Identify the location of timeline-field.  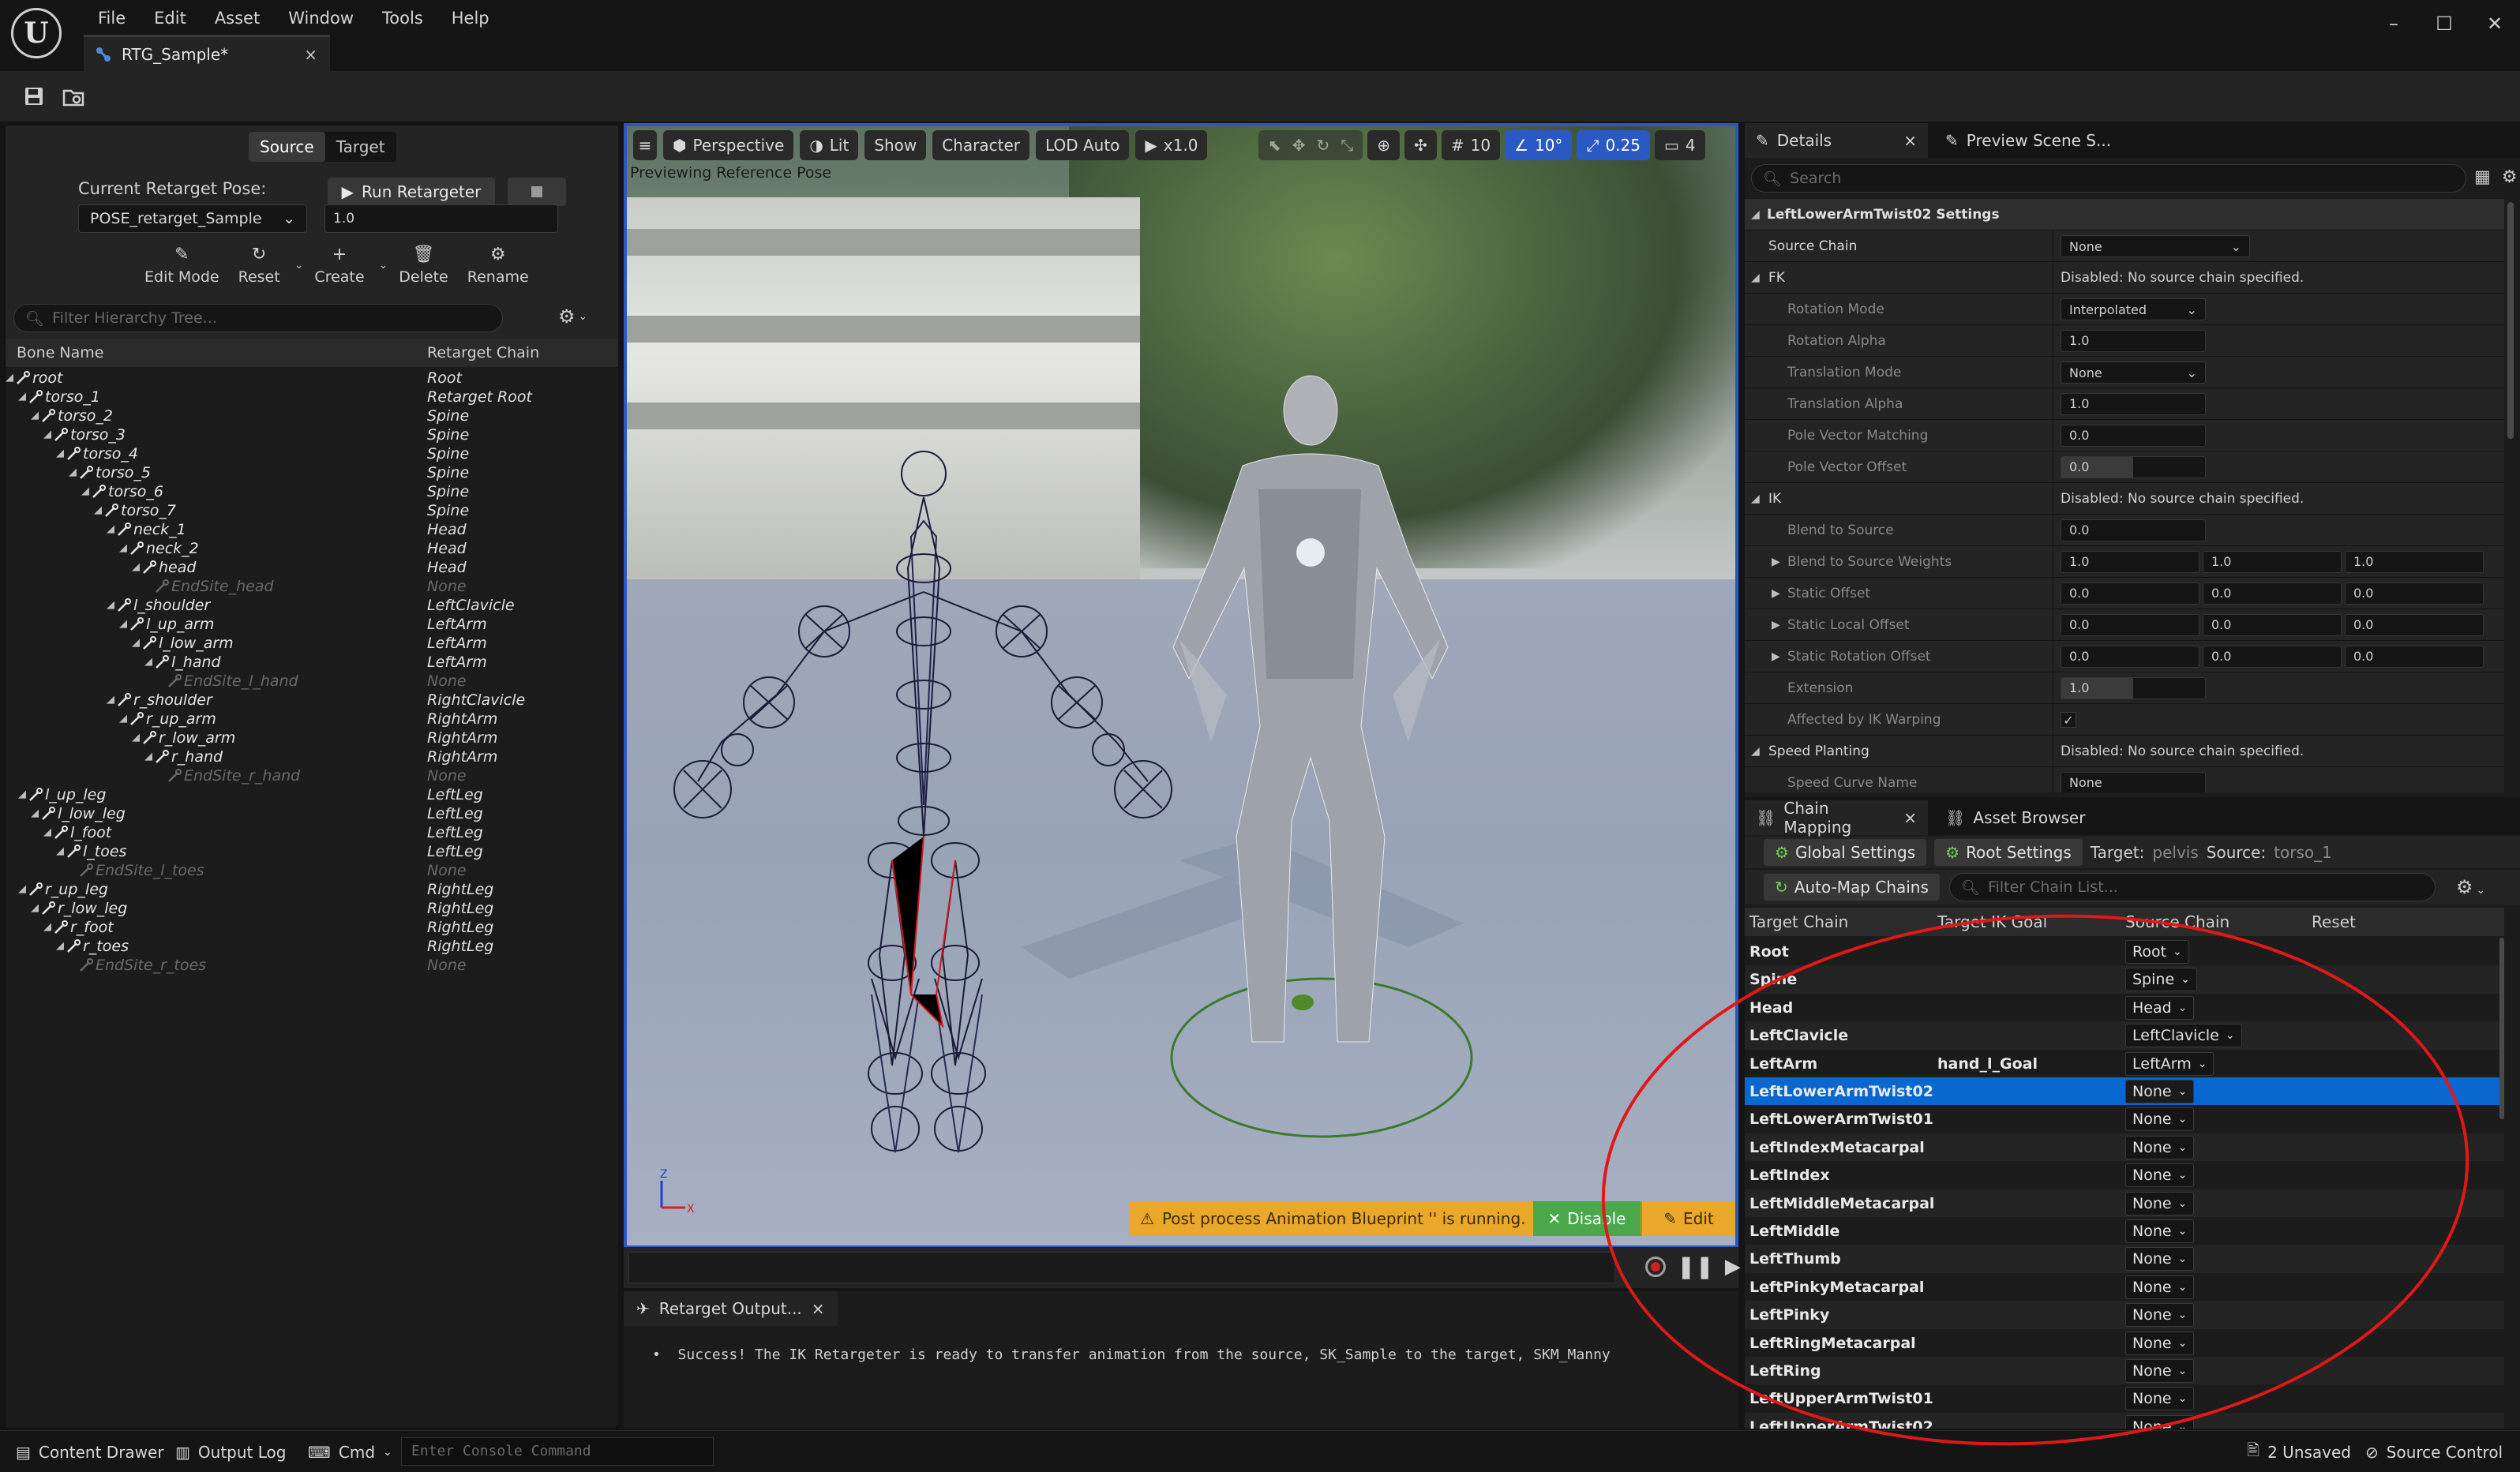
(1121, 1267).